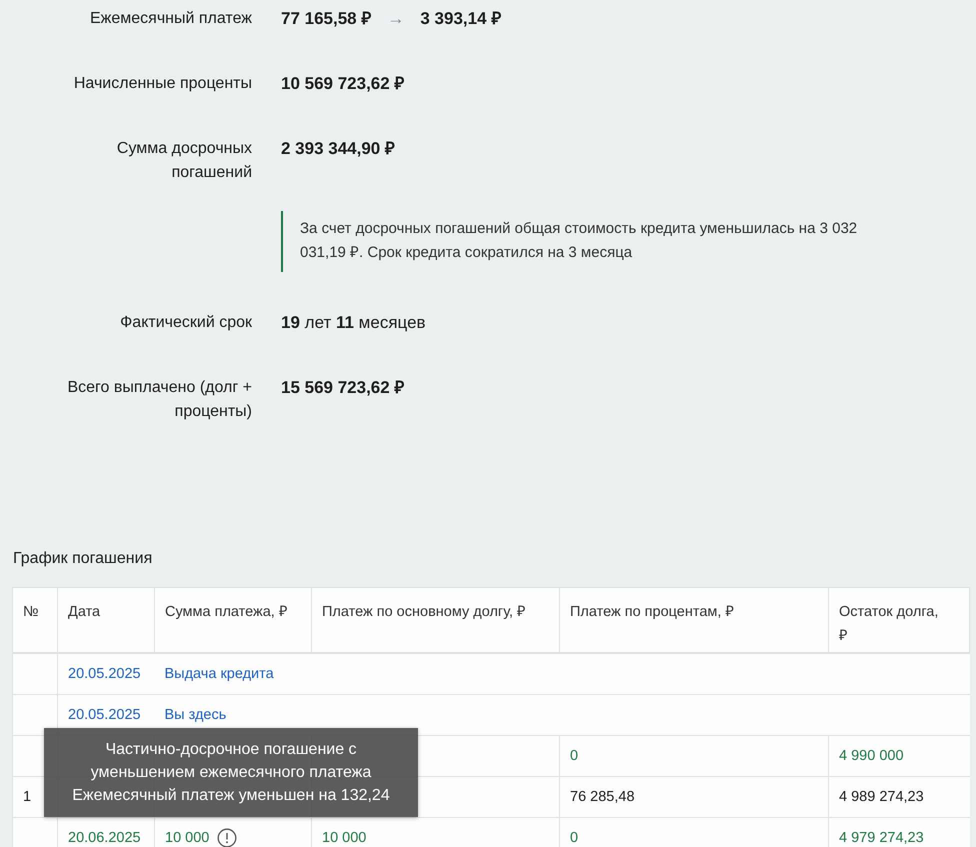  What do you see at coordinates (562, 673) in the screenshot?
I see `event-cell: Выдача кредита` at bounding box center [562, 673].